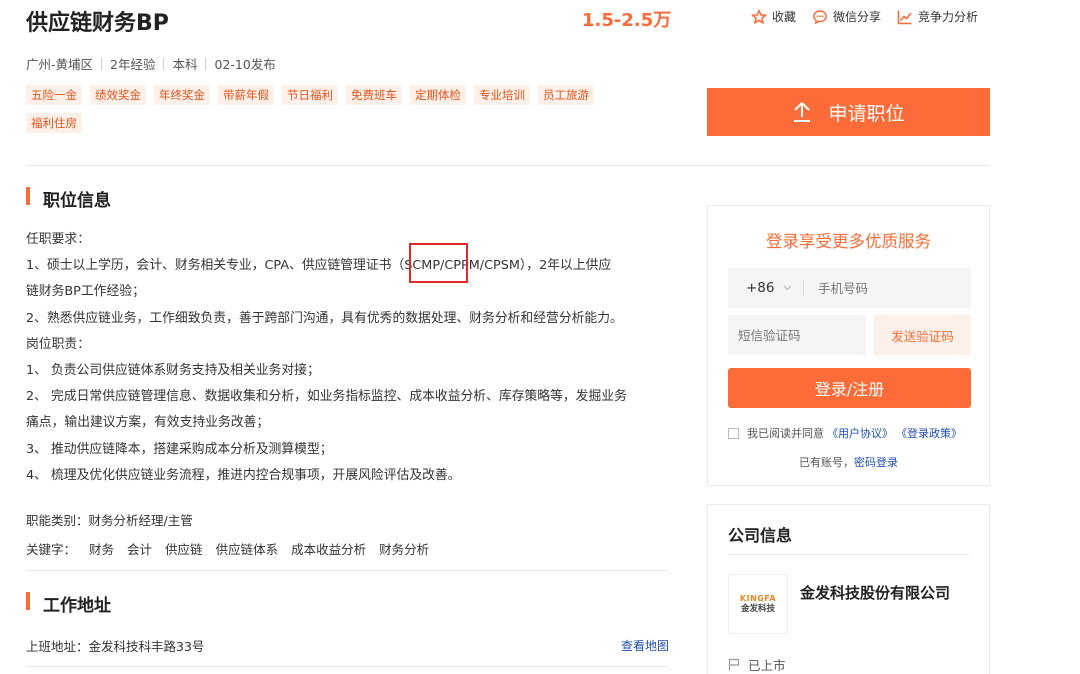 This screenshot has height=674, width=1080. Describe the element at coordinates (246, 95) in the screenshot. I see `benefit-tag: 带薪年假` at that location.